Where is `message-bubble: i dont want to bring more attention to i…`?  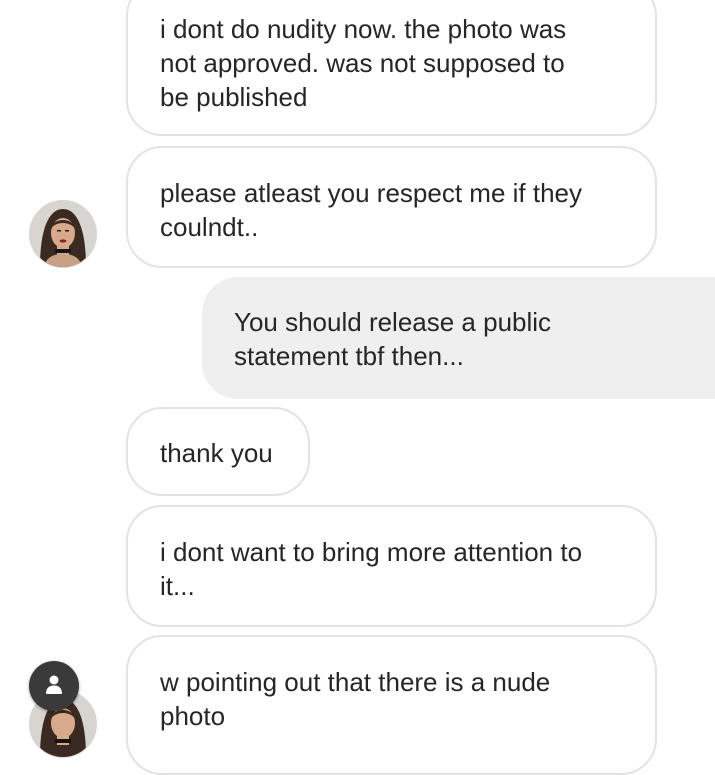
message-bubble: i dont want to bring more attention to i… is located at coordinates (391, 566).